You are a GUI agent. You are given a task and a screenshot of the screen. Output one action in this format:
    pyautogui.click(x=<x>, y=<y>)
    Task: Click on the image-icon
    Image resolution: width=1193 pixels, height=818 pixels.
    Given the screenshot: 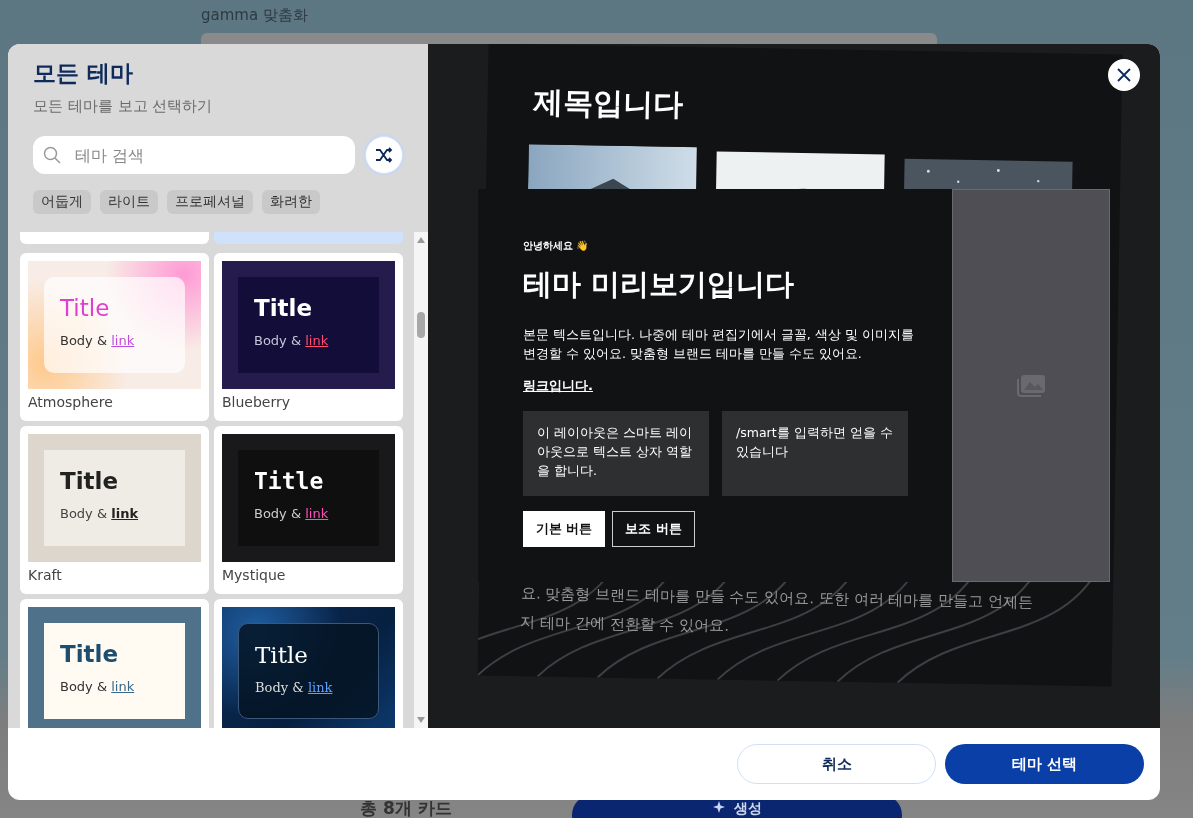 What is the action you would take?
    pyautogui.click(x=1031, y=385)
    